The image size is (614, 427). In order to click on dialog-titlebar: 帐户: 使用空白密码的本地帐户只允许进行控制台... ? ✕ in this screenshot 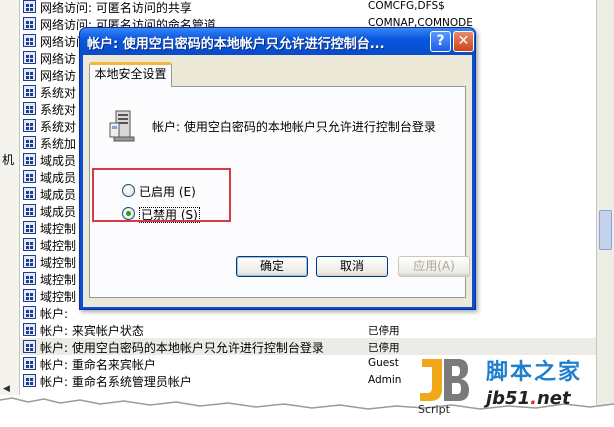, I will do `click(277, 41)`.